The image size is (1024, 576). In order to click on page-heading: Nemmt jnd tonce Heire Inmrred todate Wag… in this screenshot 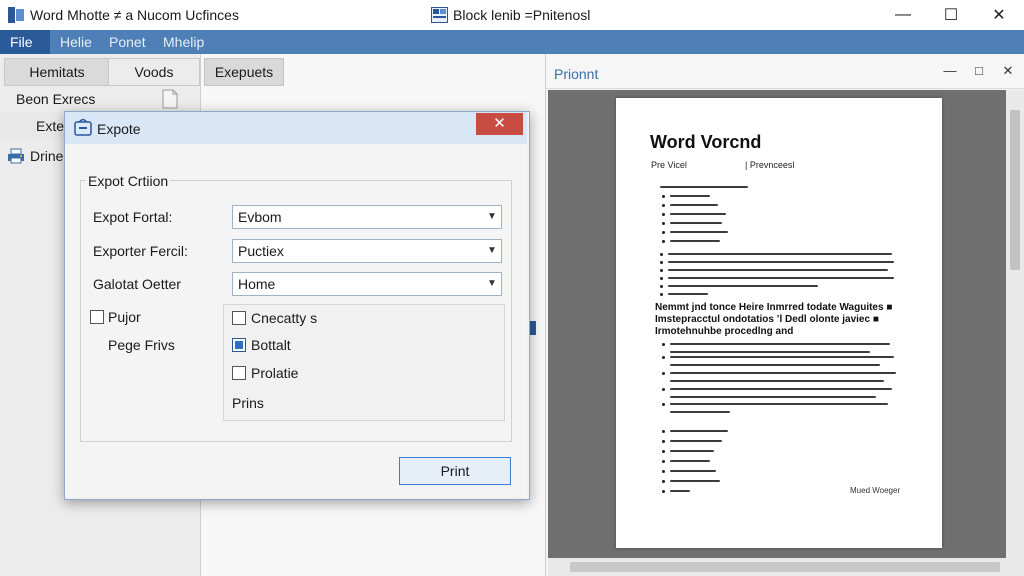, I will do `click(774, 319)`.